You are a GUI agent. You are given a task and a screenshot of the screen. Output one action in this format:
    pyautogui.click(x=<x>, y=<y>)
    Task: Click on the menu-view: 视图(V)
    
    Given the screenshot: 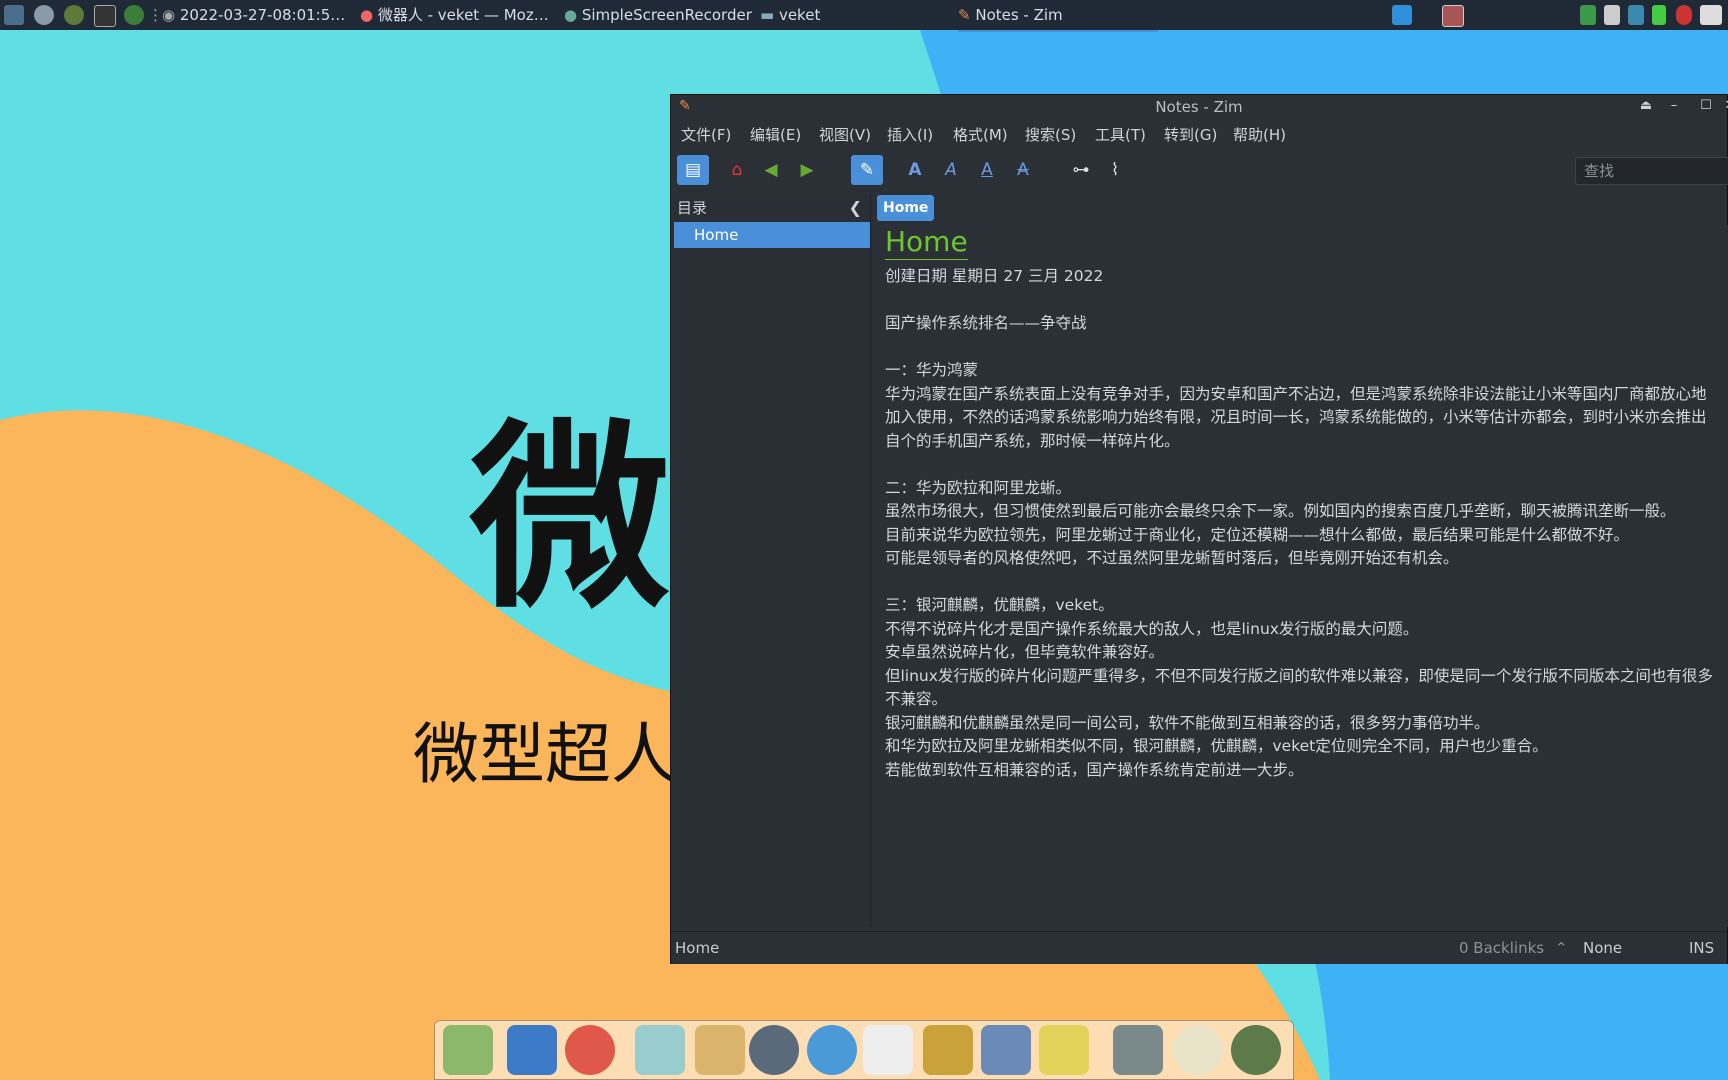 What is the action you would take?
    pyautogui.click(x=845, y=135)
    